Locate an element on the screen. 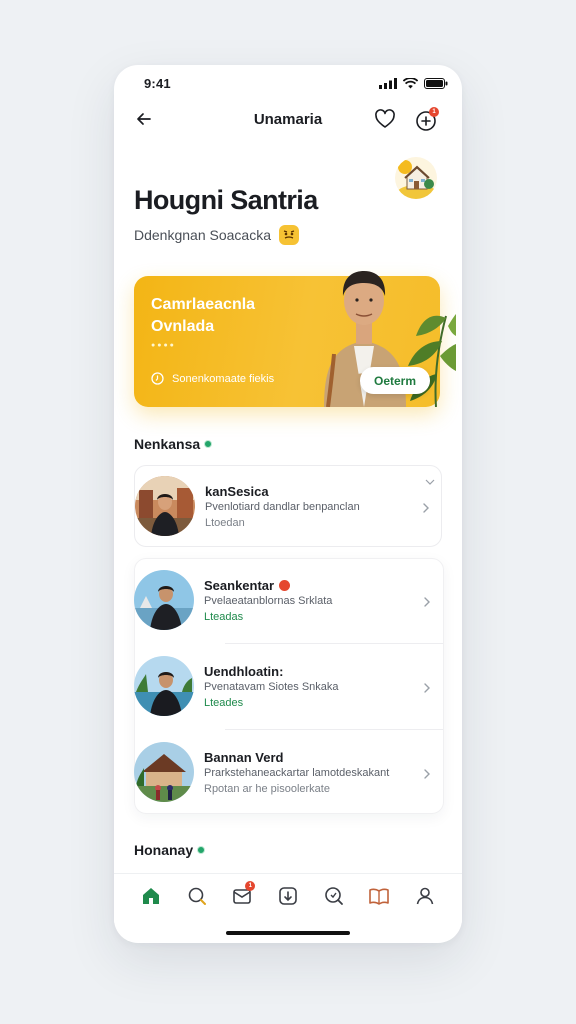  listing-name: kanSesica is located at coordinates (237, 491).